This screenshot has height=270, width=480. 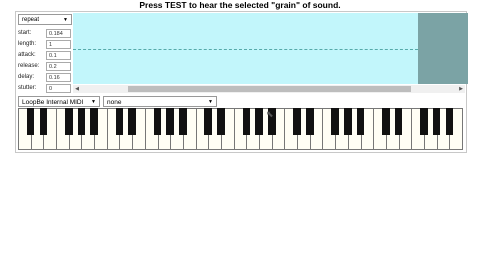 I want to click on arrow-right-icon: ▶, so click(x=461, y=89).